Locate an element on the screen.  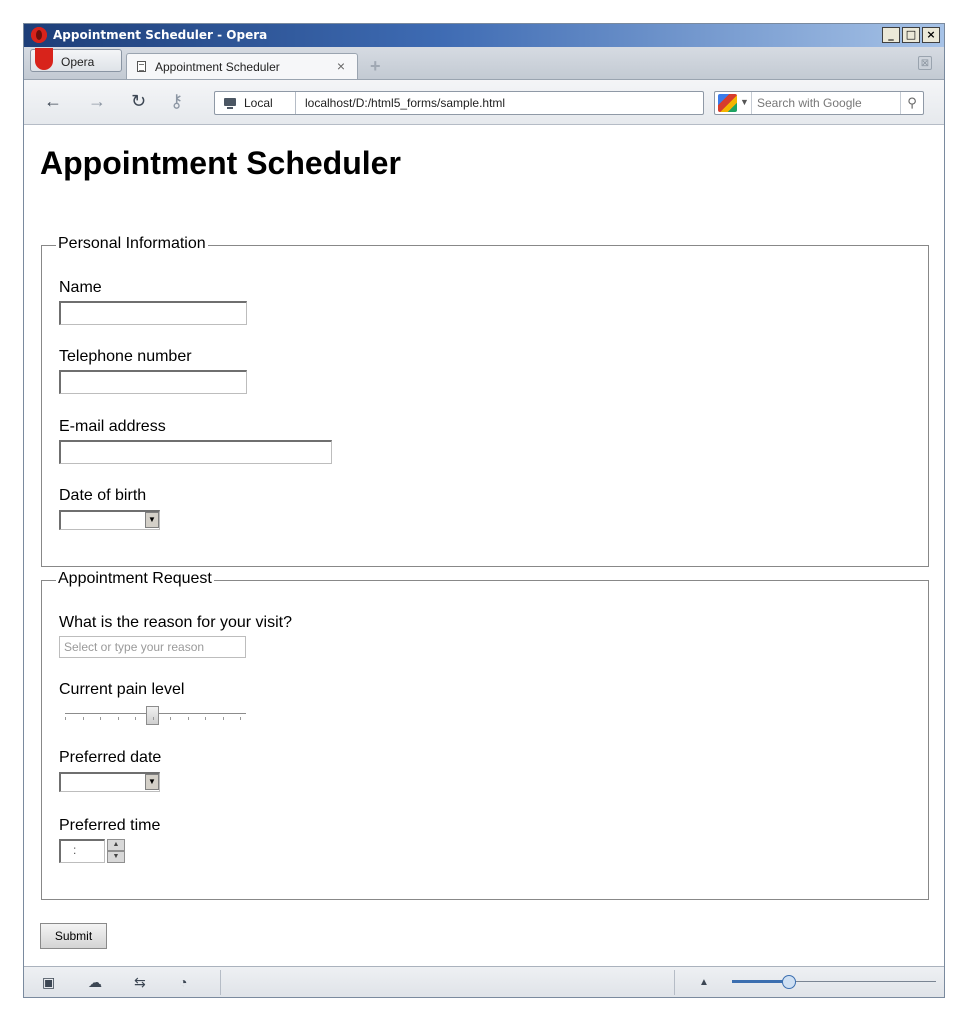
preferred-date-label: Preferred date is located at coordinates (110, 757).